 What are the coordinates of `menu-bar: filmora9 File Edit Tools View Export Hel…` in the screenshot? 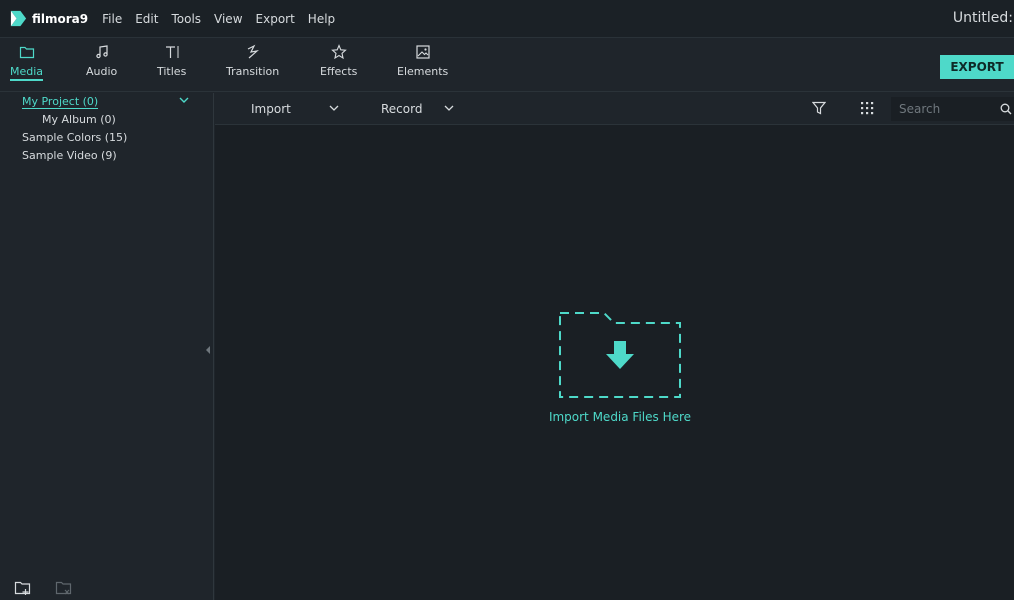 It's located at (507, 19).